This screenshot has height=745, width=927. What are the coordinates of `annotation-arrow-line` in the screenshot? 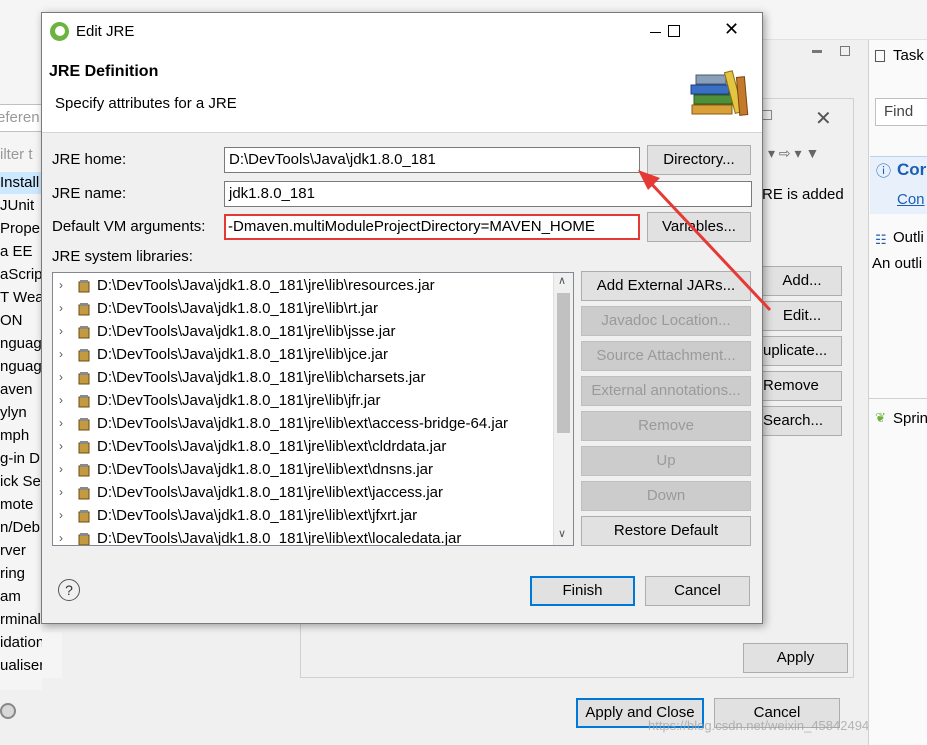 It's located at (708, 244).